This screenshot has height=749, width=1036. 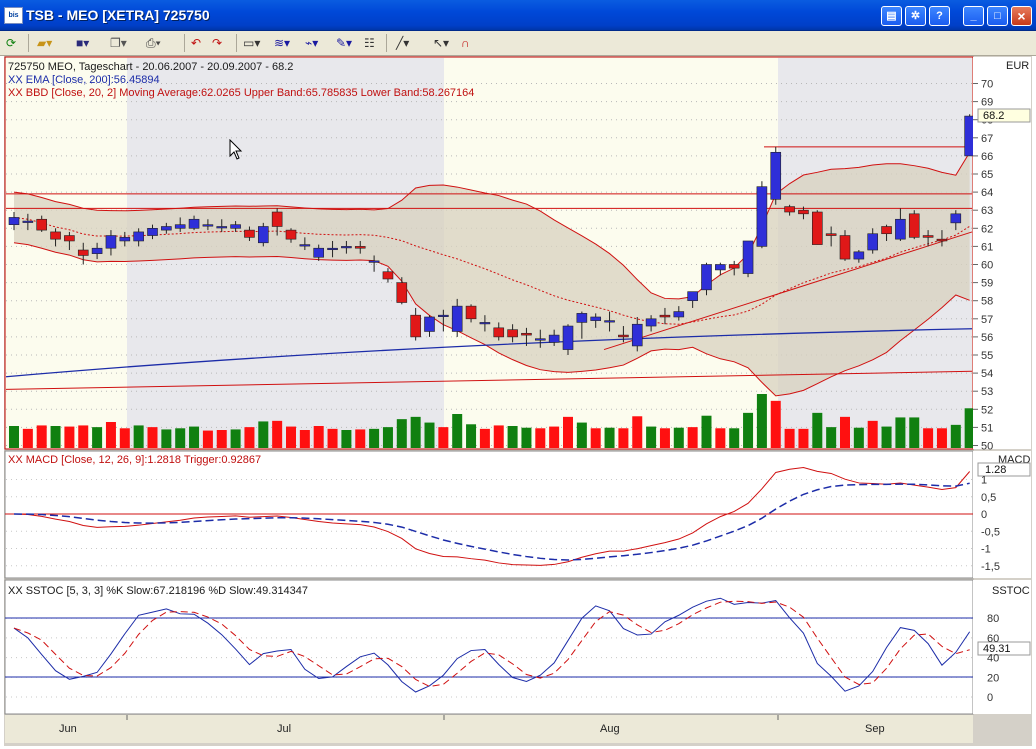 I want to click on month-label-sep: Sep, so click(x=875, y=729).